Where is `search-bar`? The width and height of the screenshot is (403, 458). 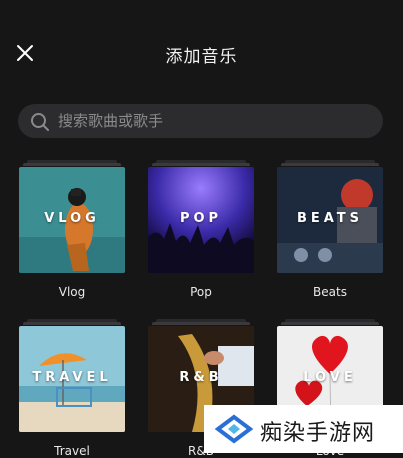 search-bar is located at coordinates (200, 121).